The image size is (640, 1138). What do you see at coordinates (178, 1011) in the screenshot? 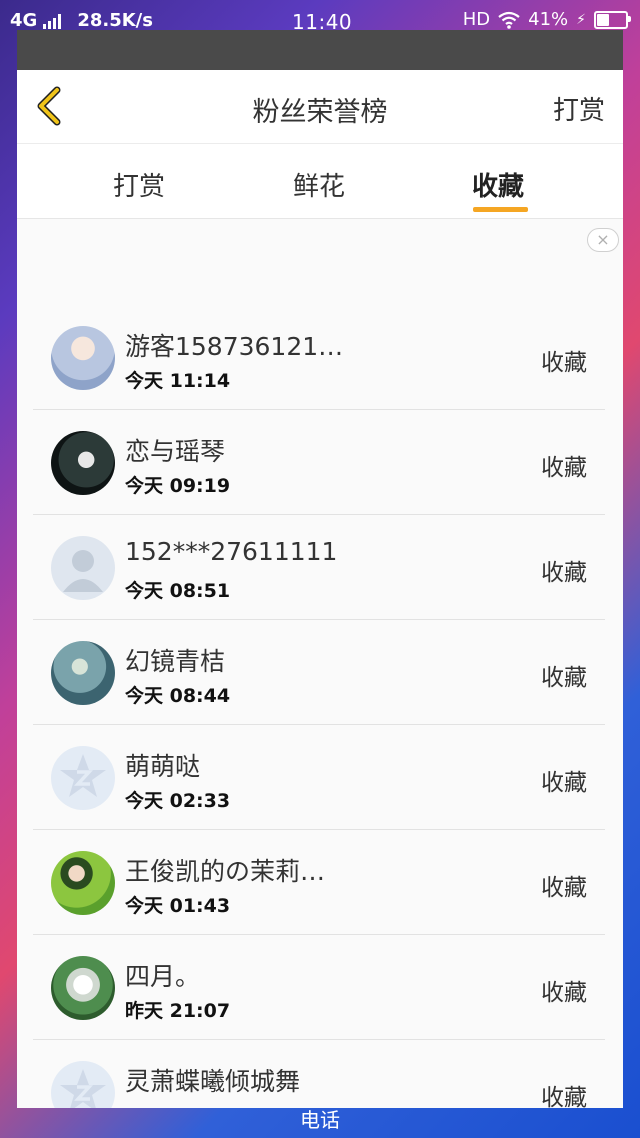
I see `timestamp: 昨天 21:07` at bounding box center [178, 1011].